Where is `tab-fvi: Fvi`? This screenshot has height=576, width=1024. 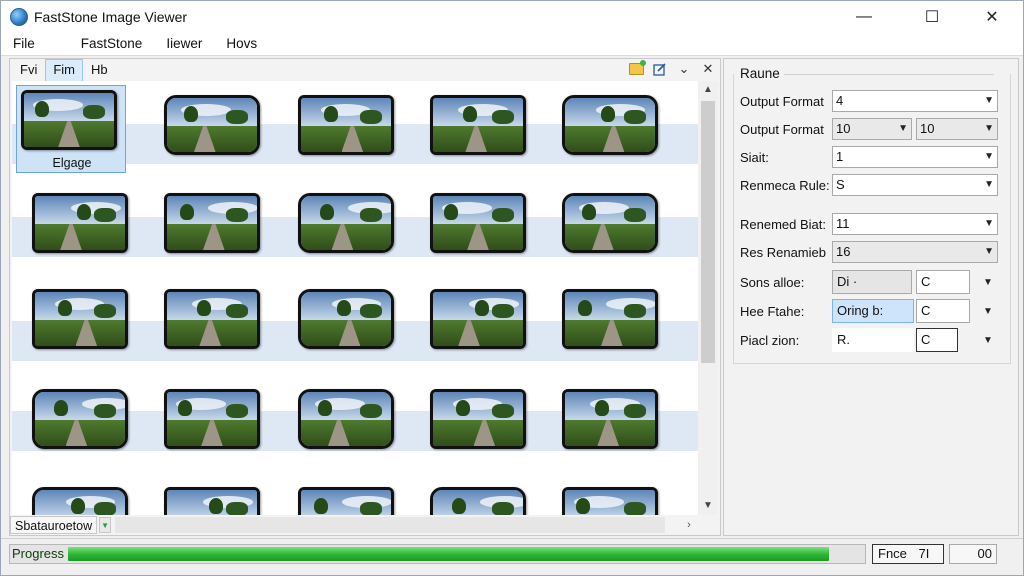 tab-fvi: Fvi is located at coordinates (28, 70).